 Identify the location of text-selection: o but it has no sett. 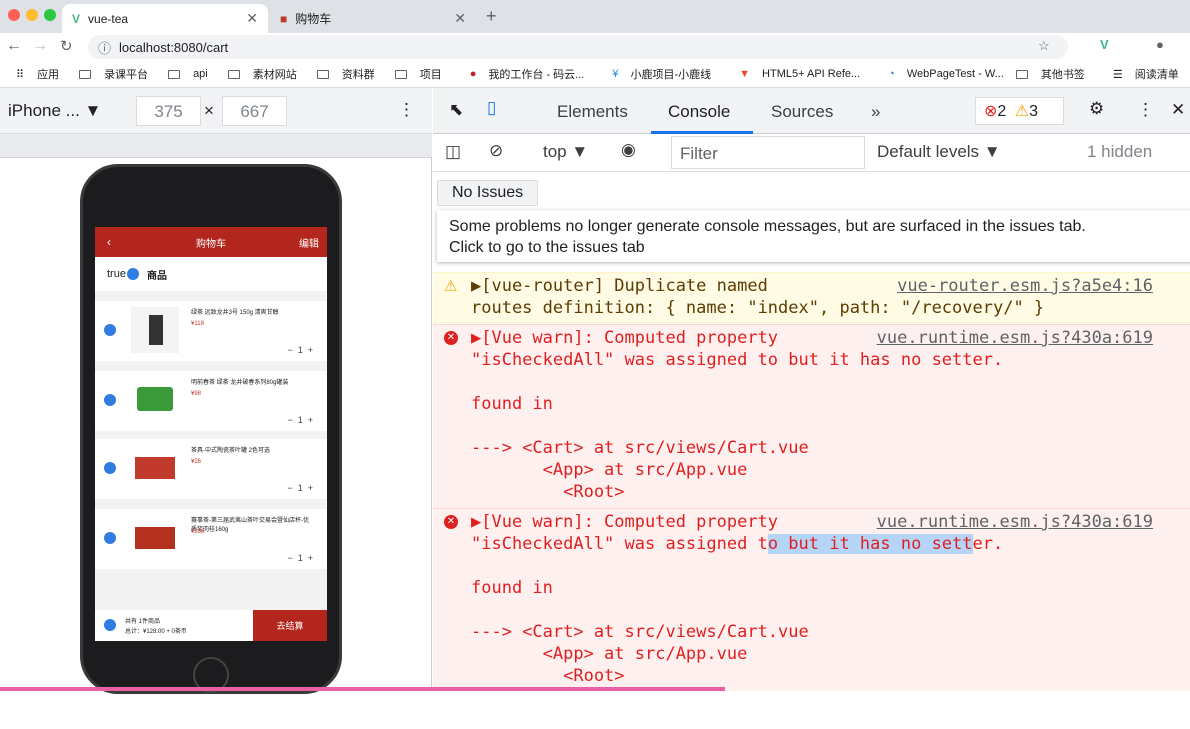
(870, 544).